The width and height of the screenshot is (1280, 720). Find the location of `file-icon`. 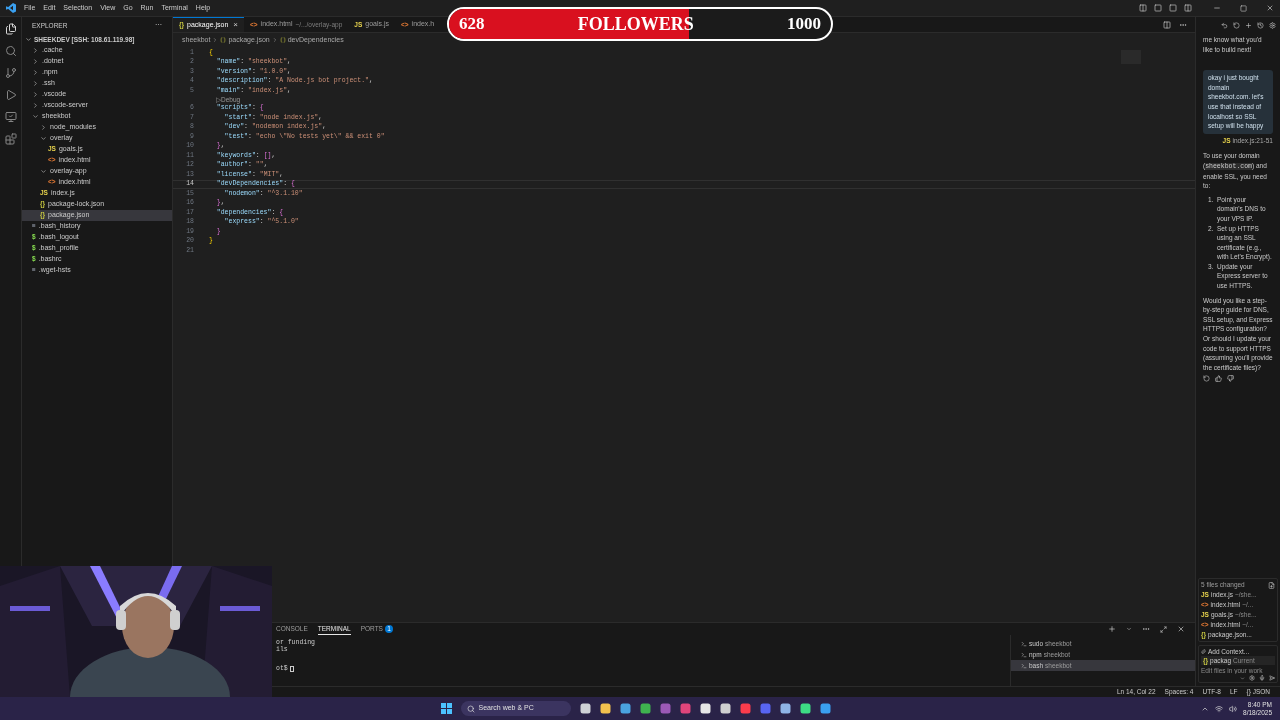

file-icon is located at coordinates (1271, 585).